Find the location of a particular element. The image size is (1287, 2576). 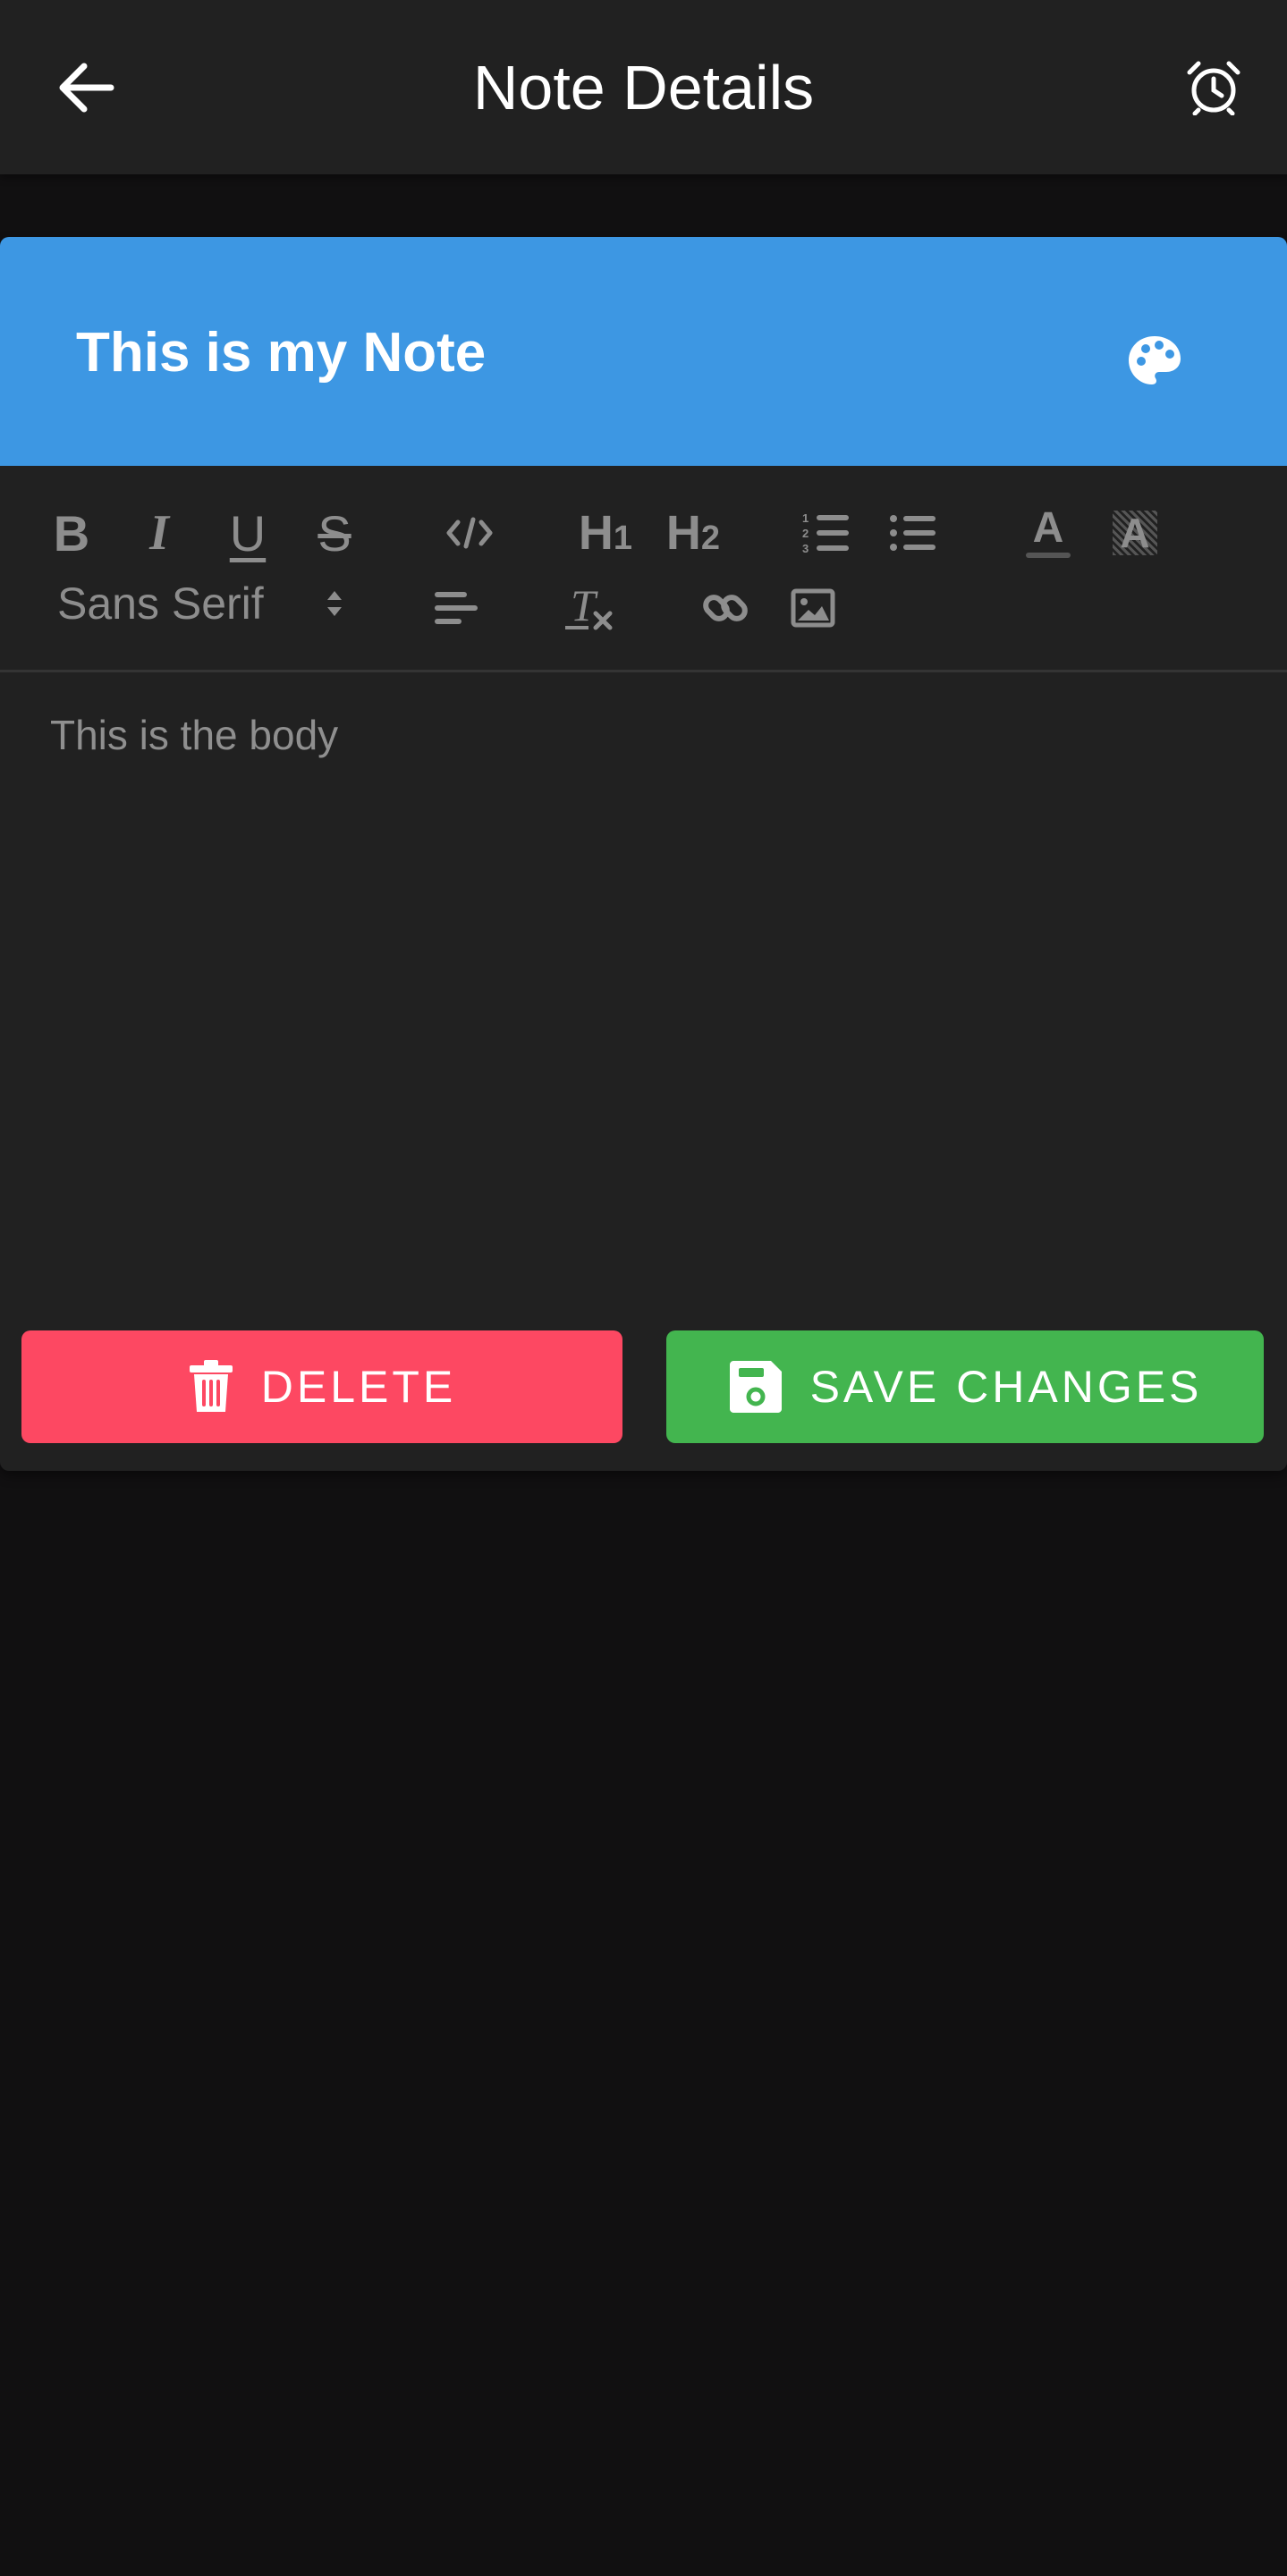

heading-2-icon: H 2 is located at coordinates (693, 533).